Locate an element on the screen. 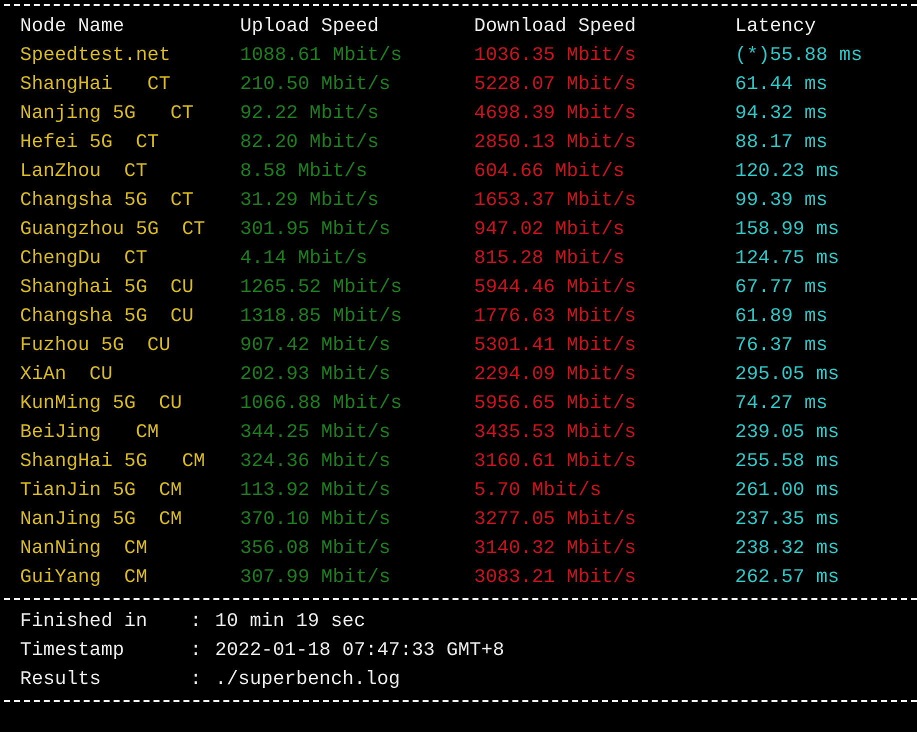 This screenshot has width=917, height=732. latency: 238.32 ms is located at coordinates (787, 548).